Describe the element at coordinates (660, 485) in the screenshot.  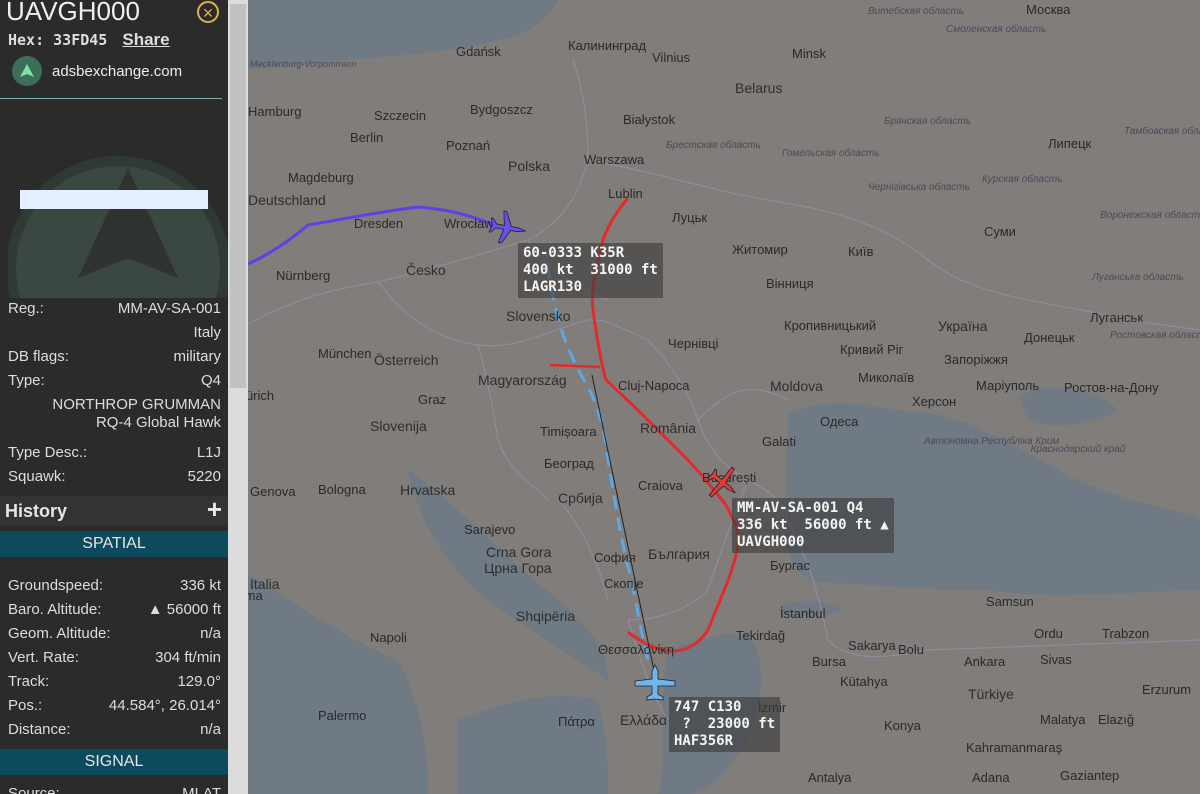
I see `map-label: Craiova` at that location.